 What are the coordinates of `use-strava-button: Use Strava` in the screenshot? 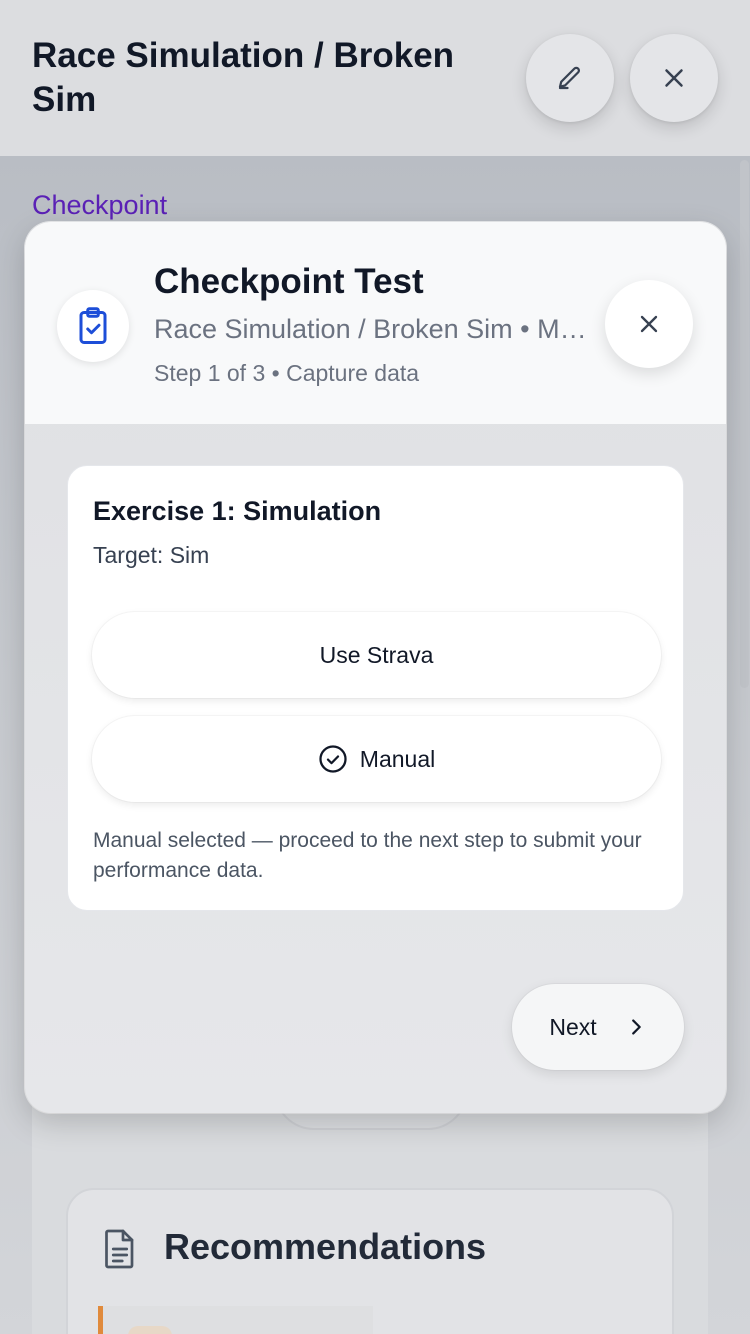 It's located at (376, 655).